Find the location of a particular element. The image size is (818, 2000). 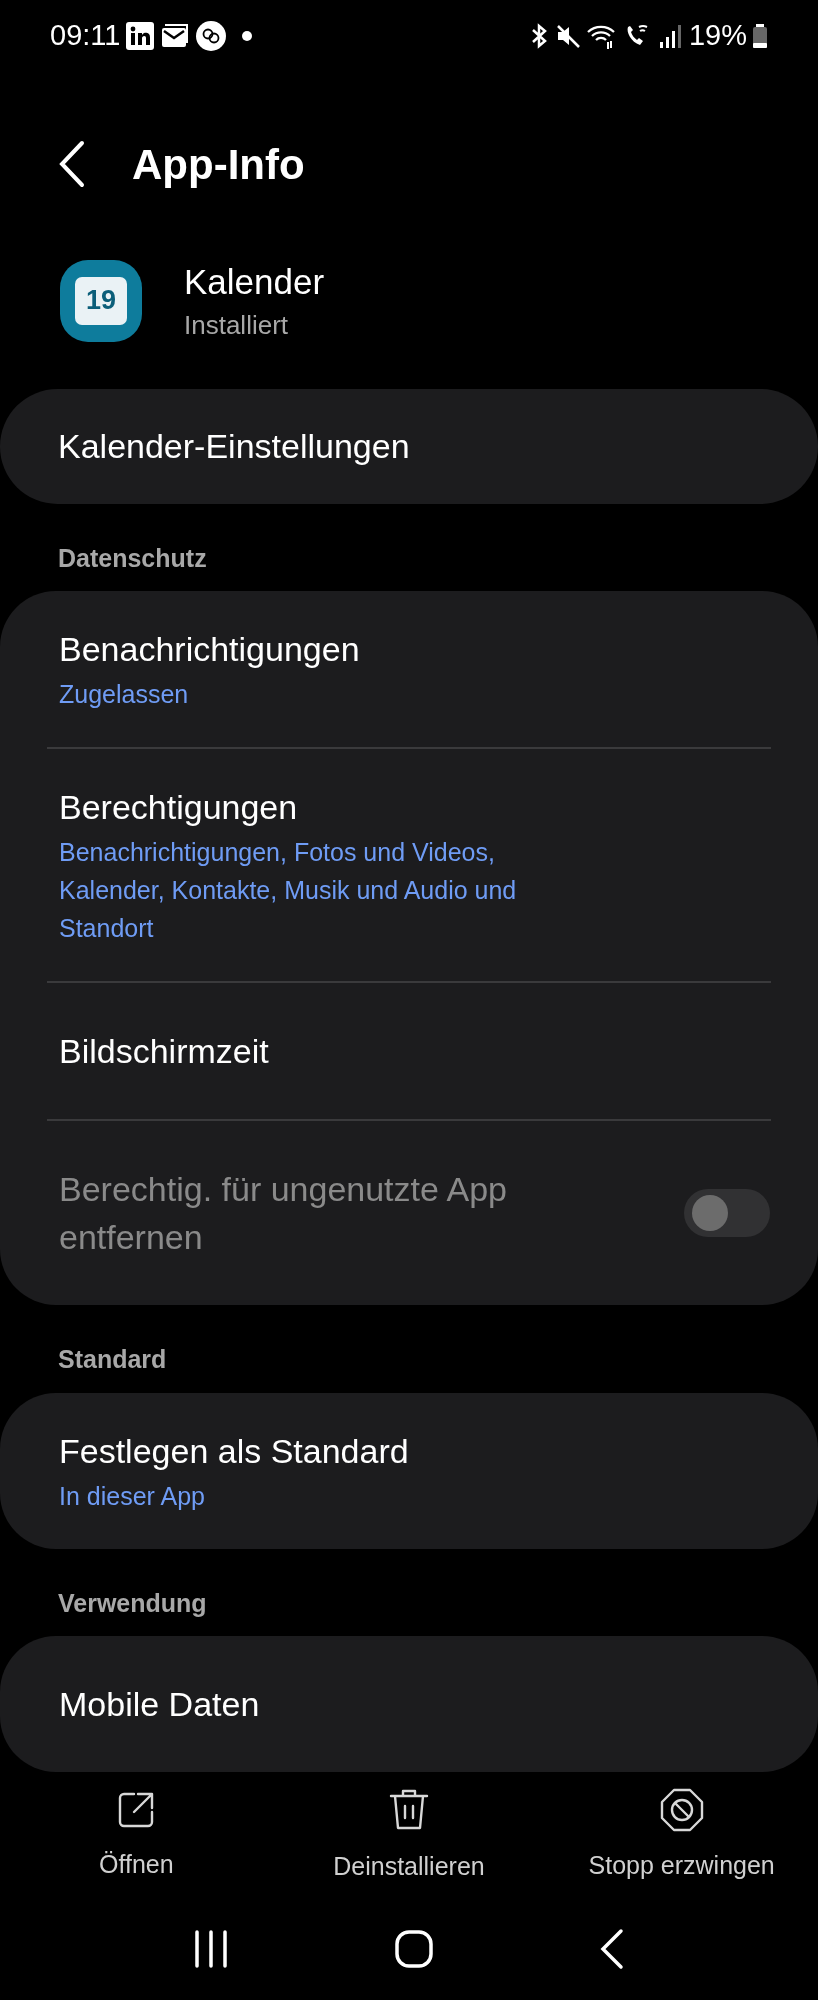

clock: 09:11 is located at coordinates (85, 36).